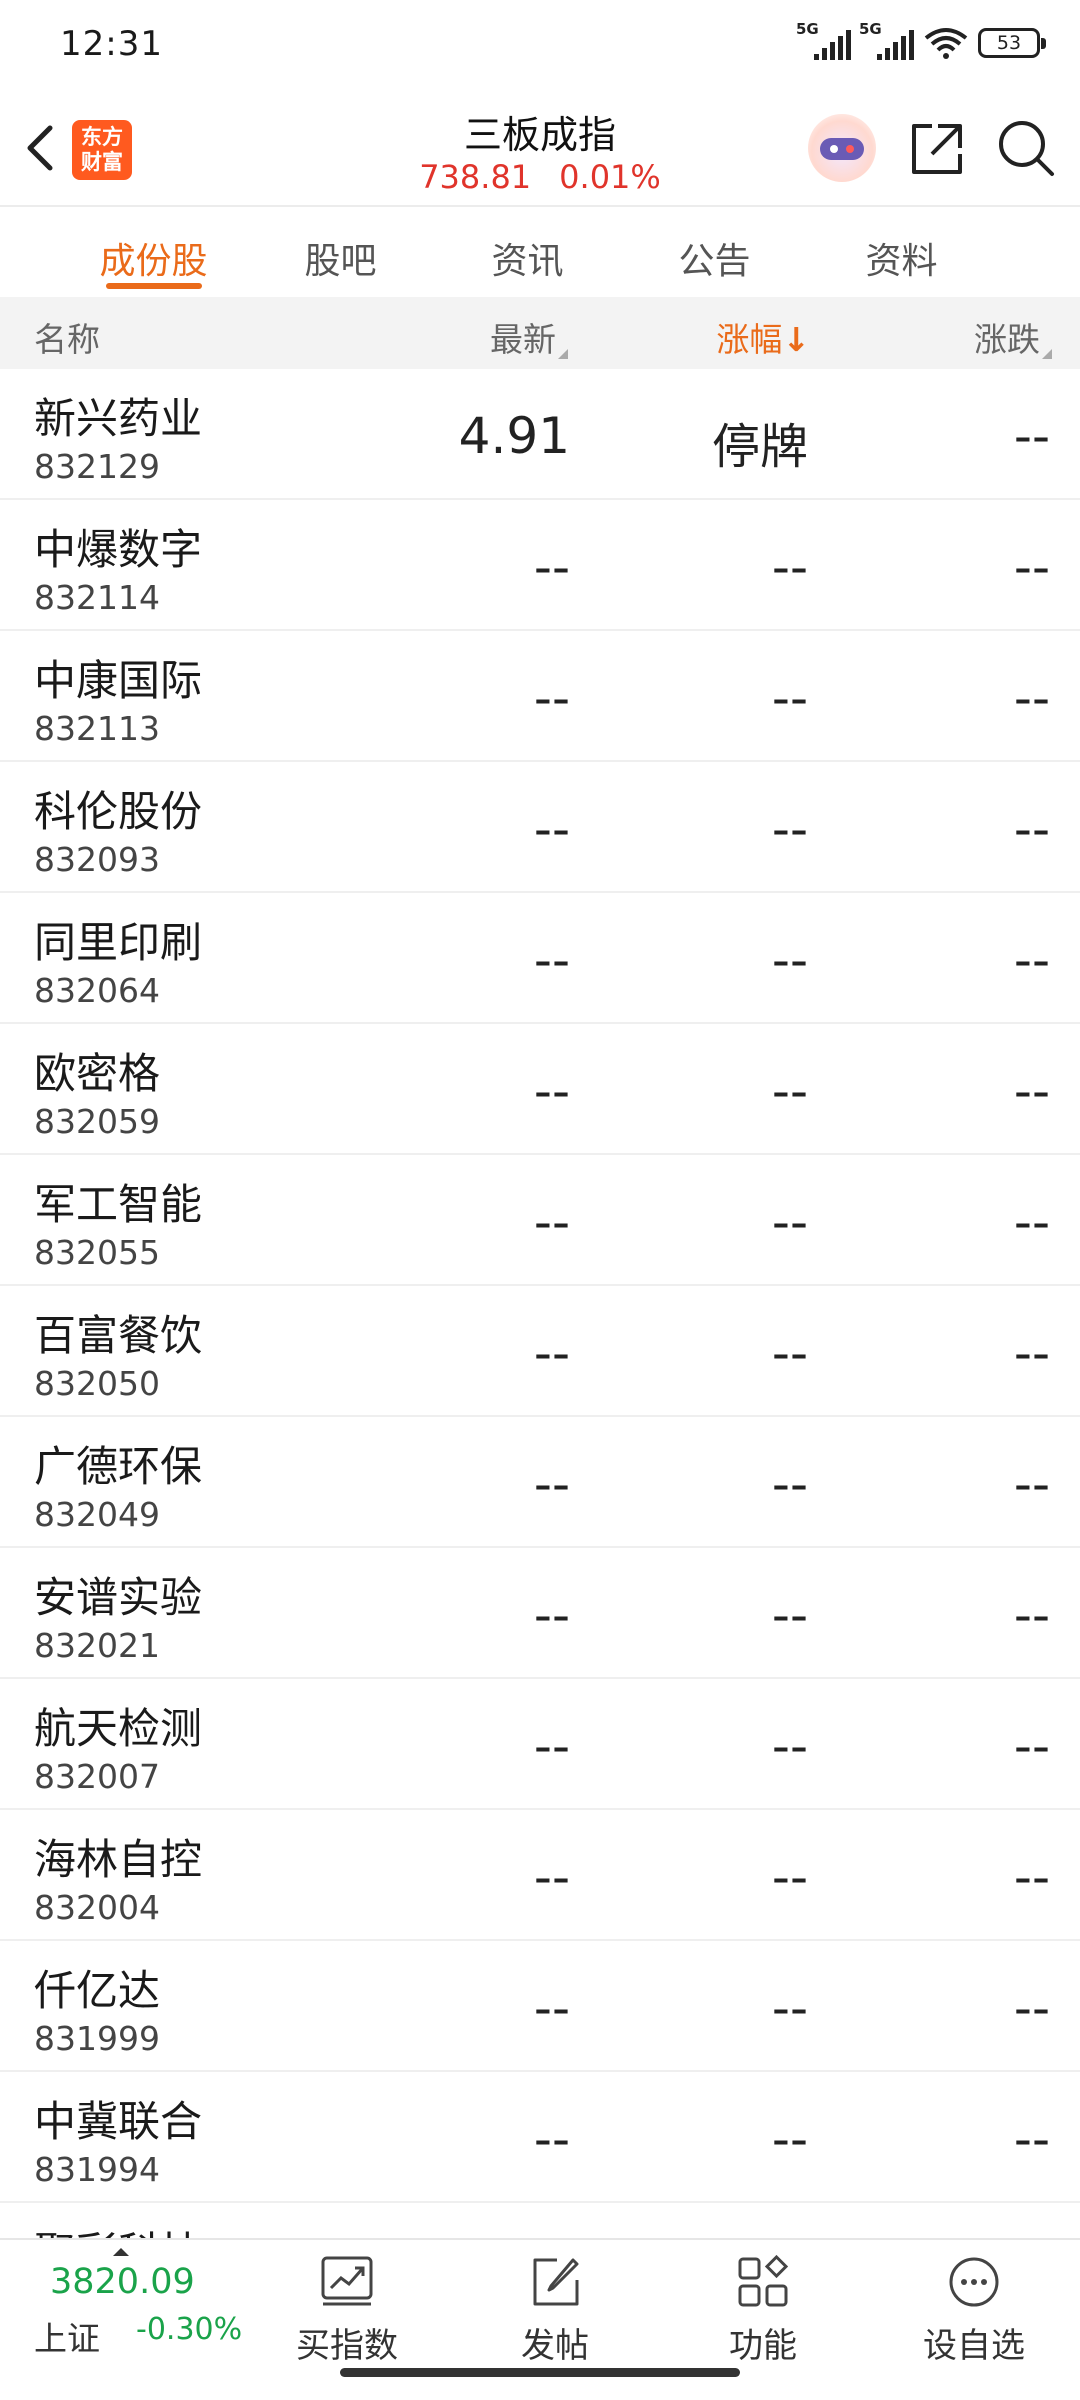 The width and height of the screenshot is (1080, 2400). I want to click on stock-name: 海林自控, so click(118, 1859).